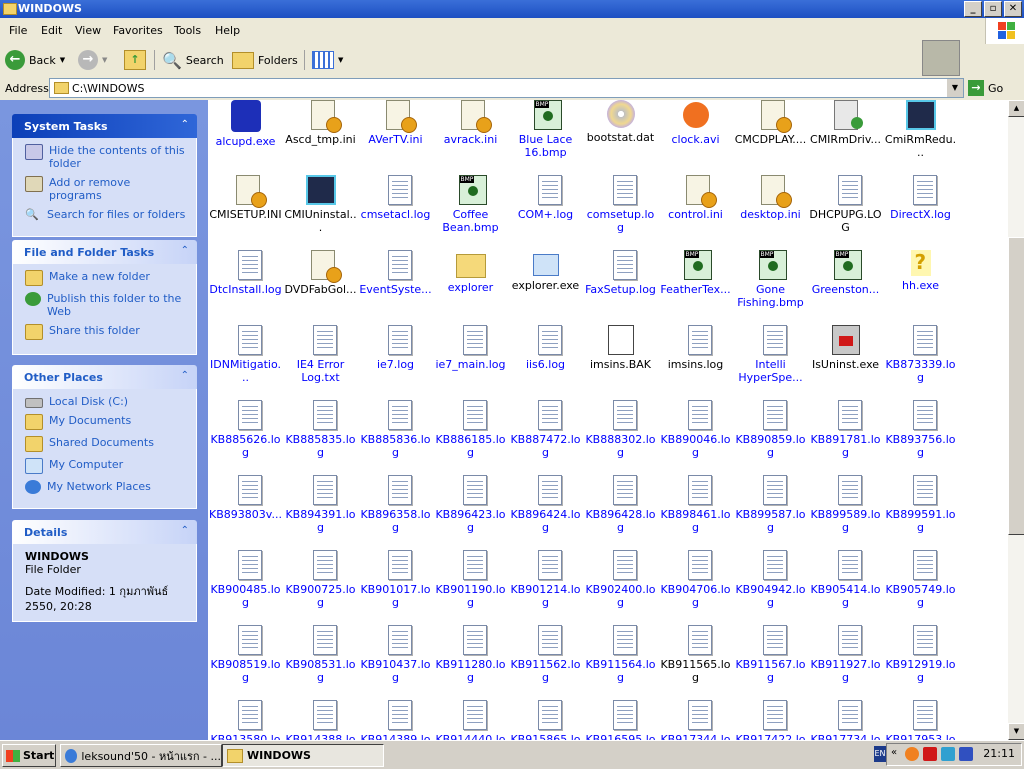 This screenshot has width=1024, height=769. I want to click on file-item: KB913580.log, so click(245, 718).